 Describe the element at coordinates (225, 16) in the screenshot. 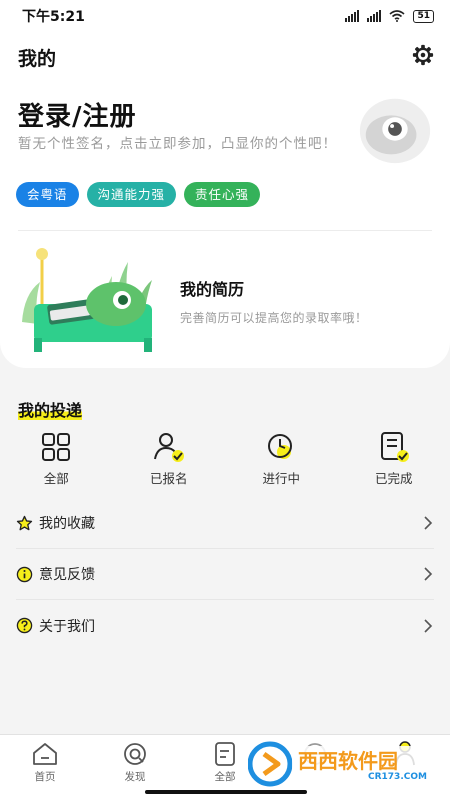

I see `status-bar: 下午5:21 51` at that location.